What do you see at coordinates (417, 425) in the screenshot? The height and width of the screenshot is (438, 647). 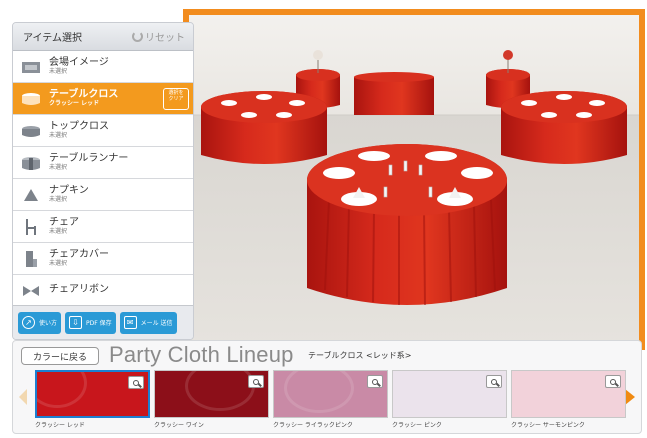 I see `swatch-label: クラッシー ピンク` at bounding box center [417, 425].